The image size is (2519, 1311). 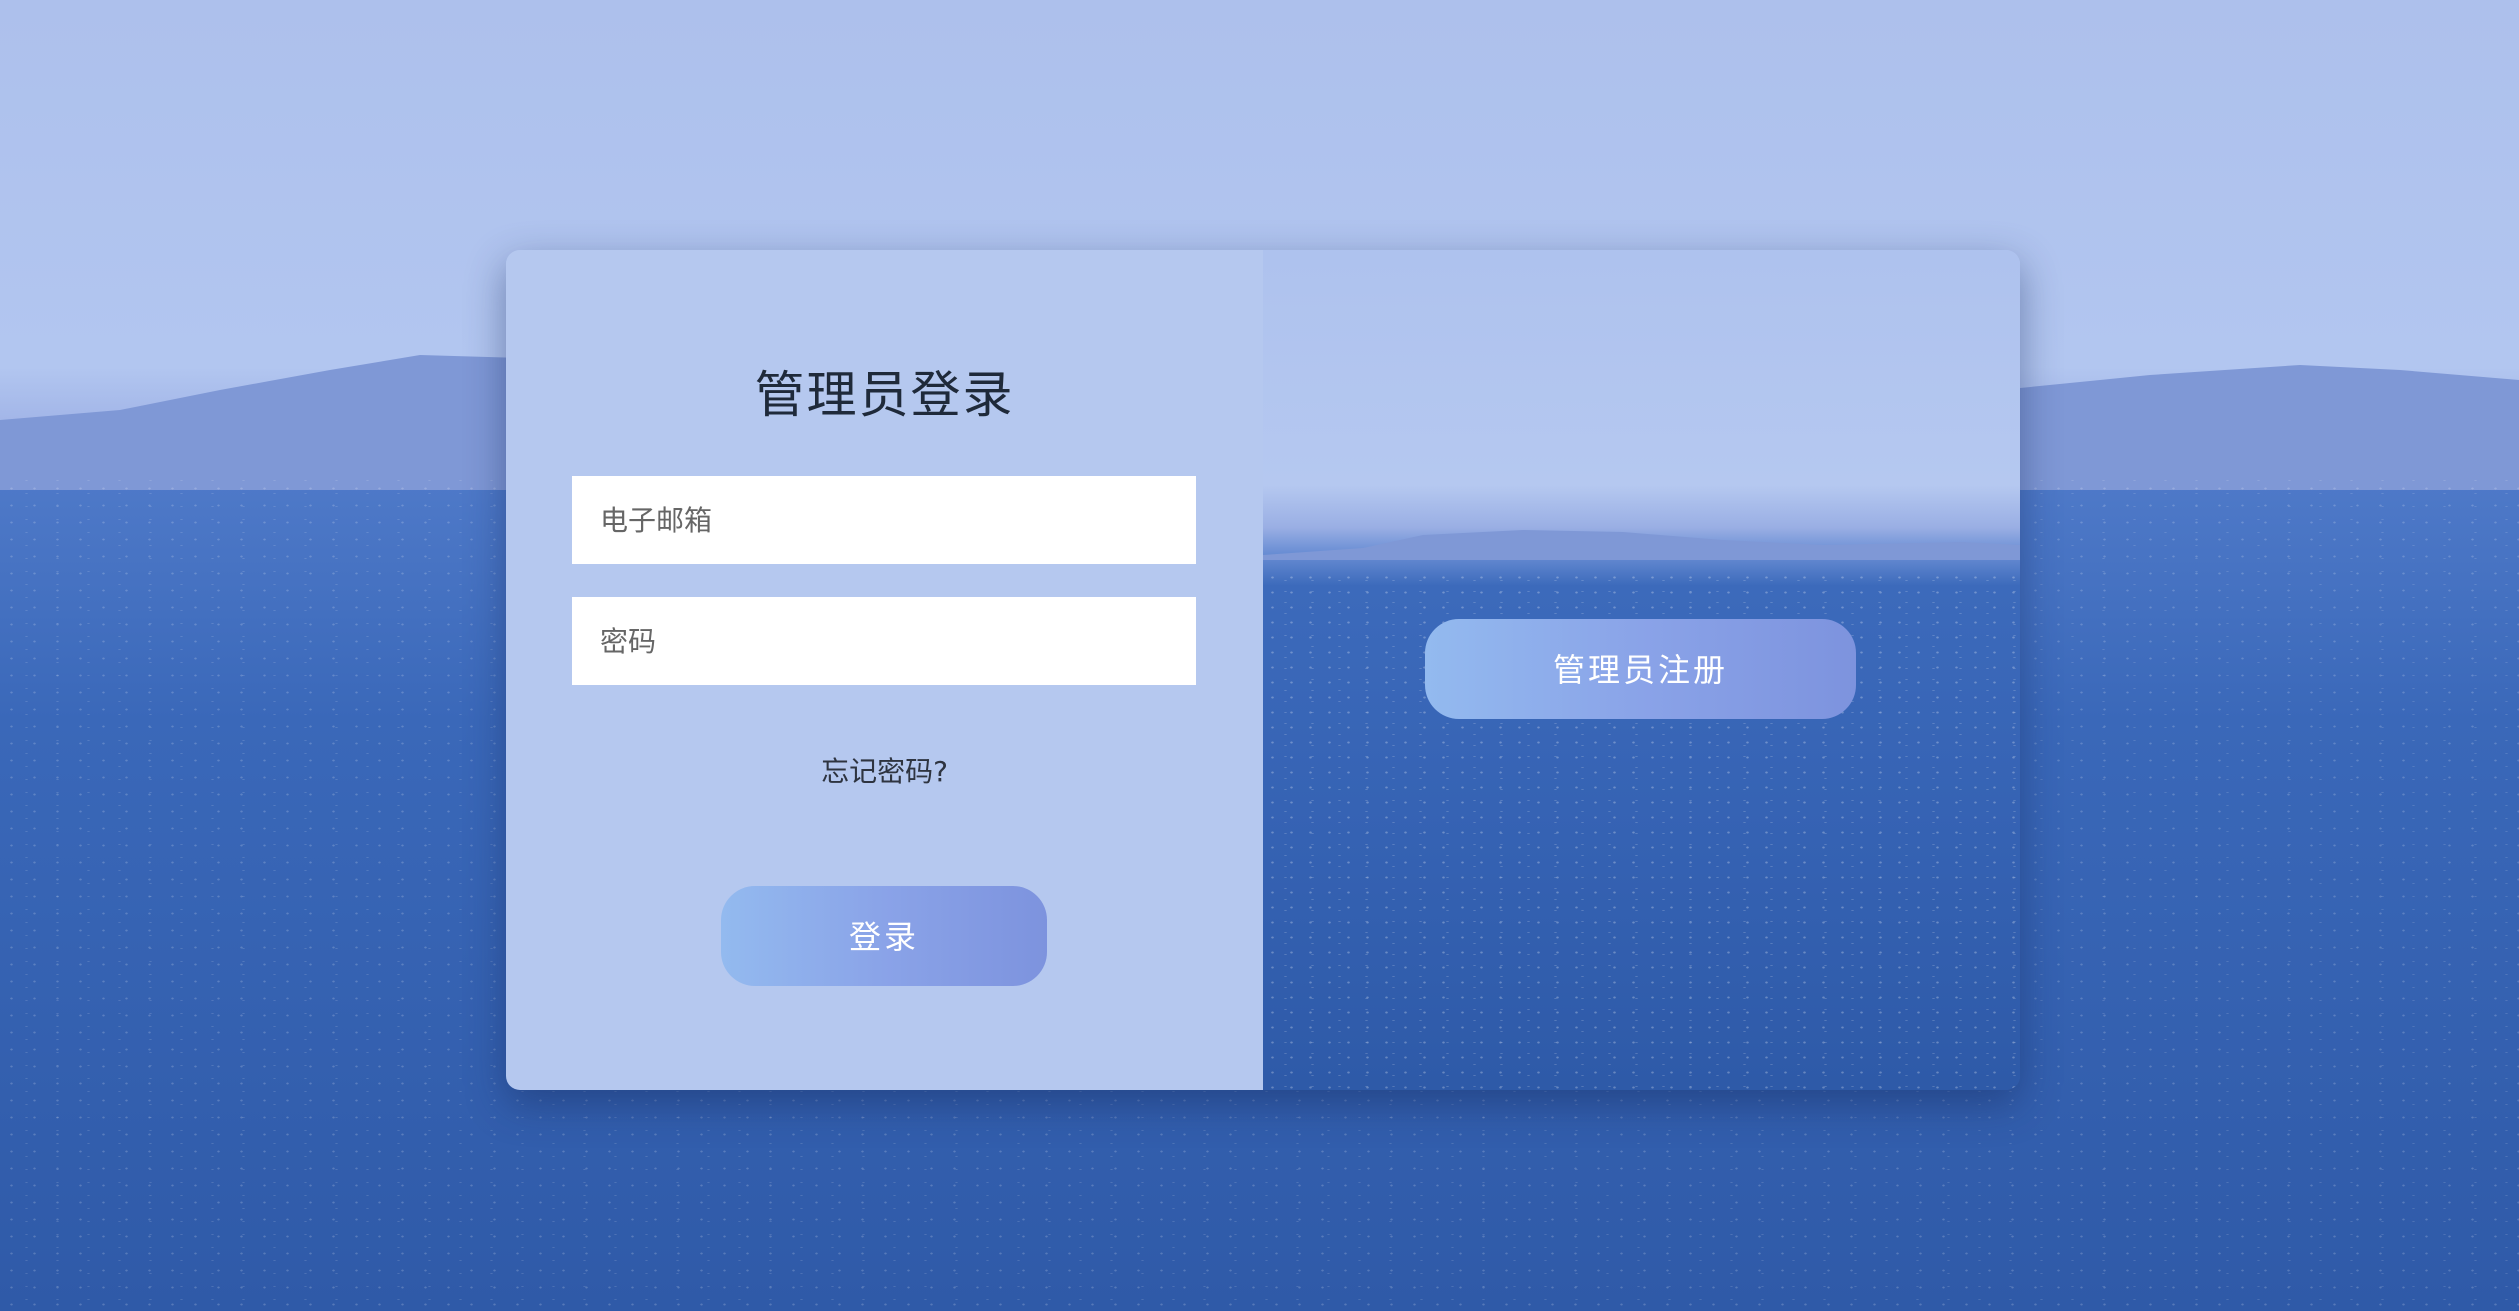 What do you see at coordinates (884, 520) in the screenshot?
I see `email-input` at bounding box center [884, 520].